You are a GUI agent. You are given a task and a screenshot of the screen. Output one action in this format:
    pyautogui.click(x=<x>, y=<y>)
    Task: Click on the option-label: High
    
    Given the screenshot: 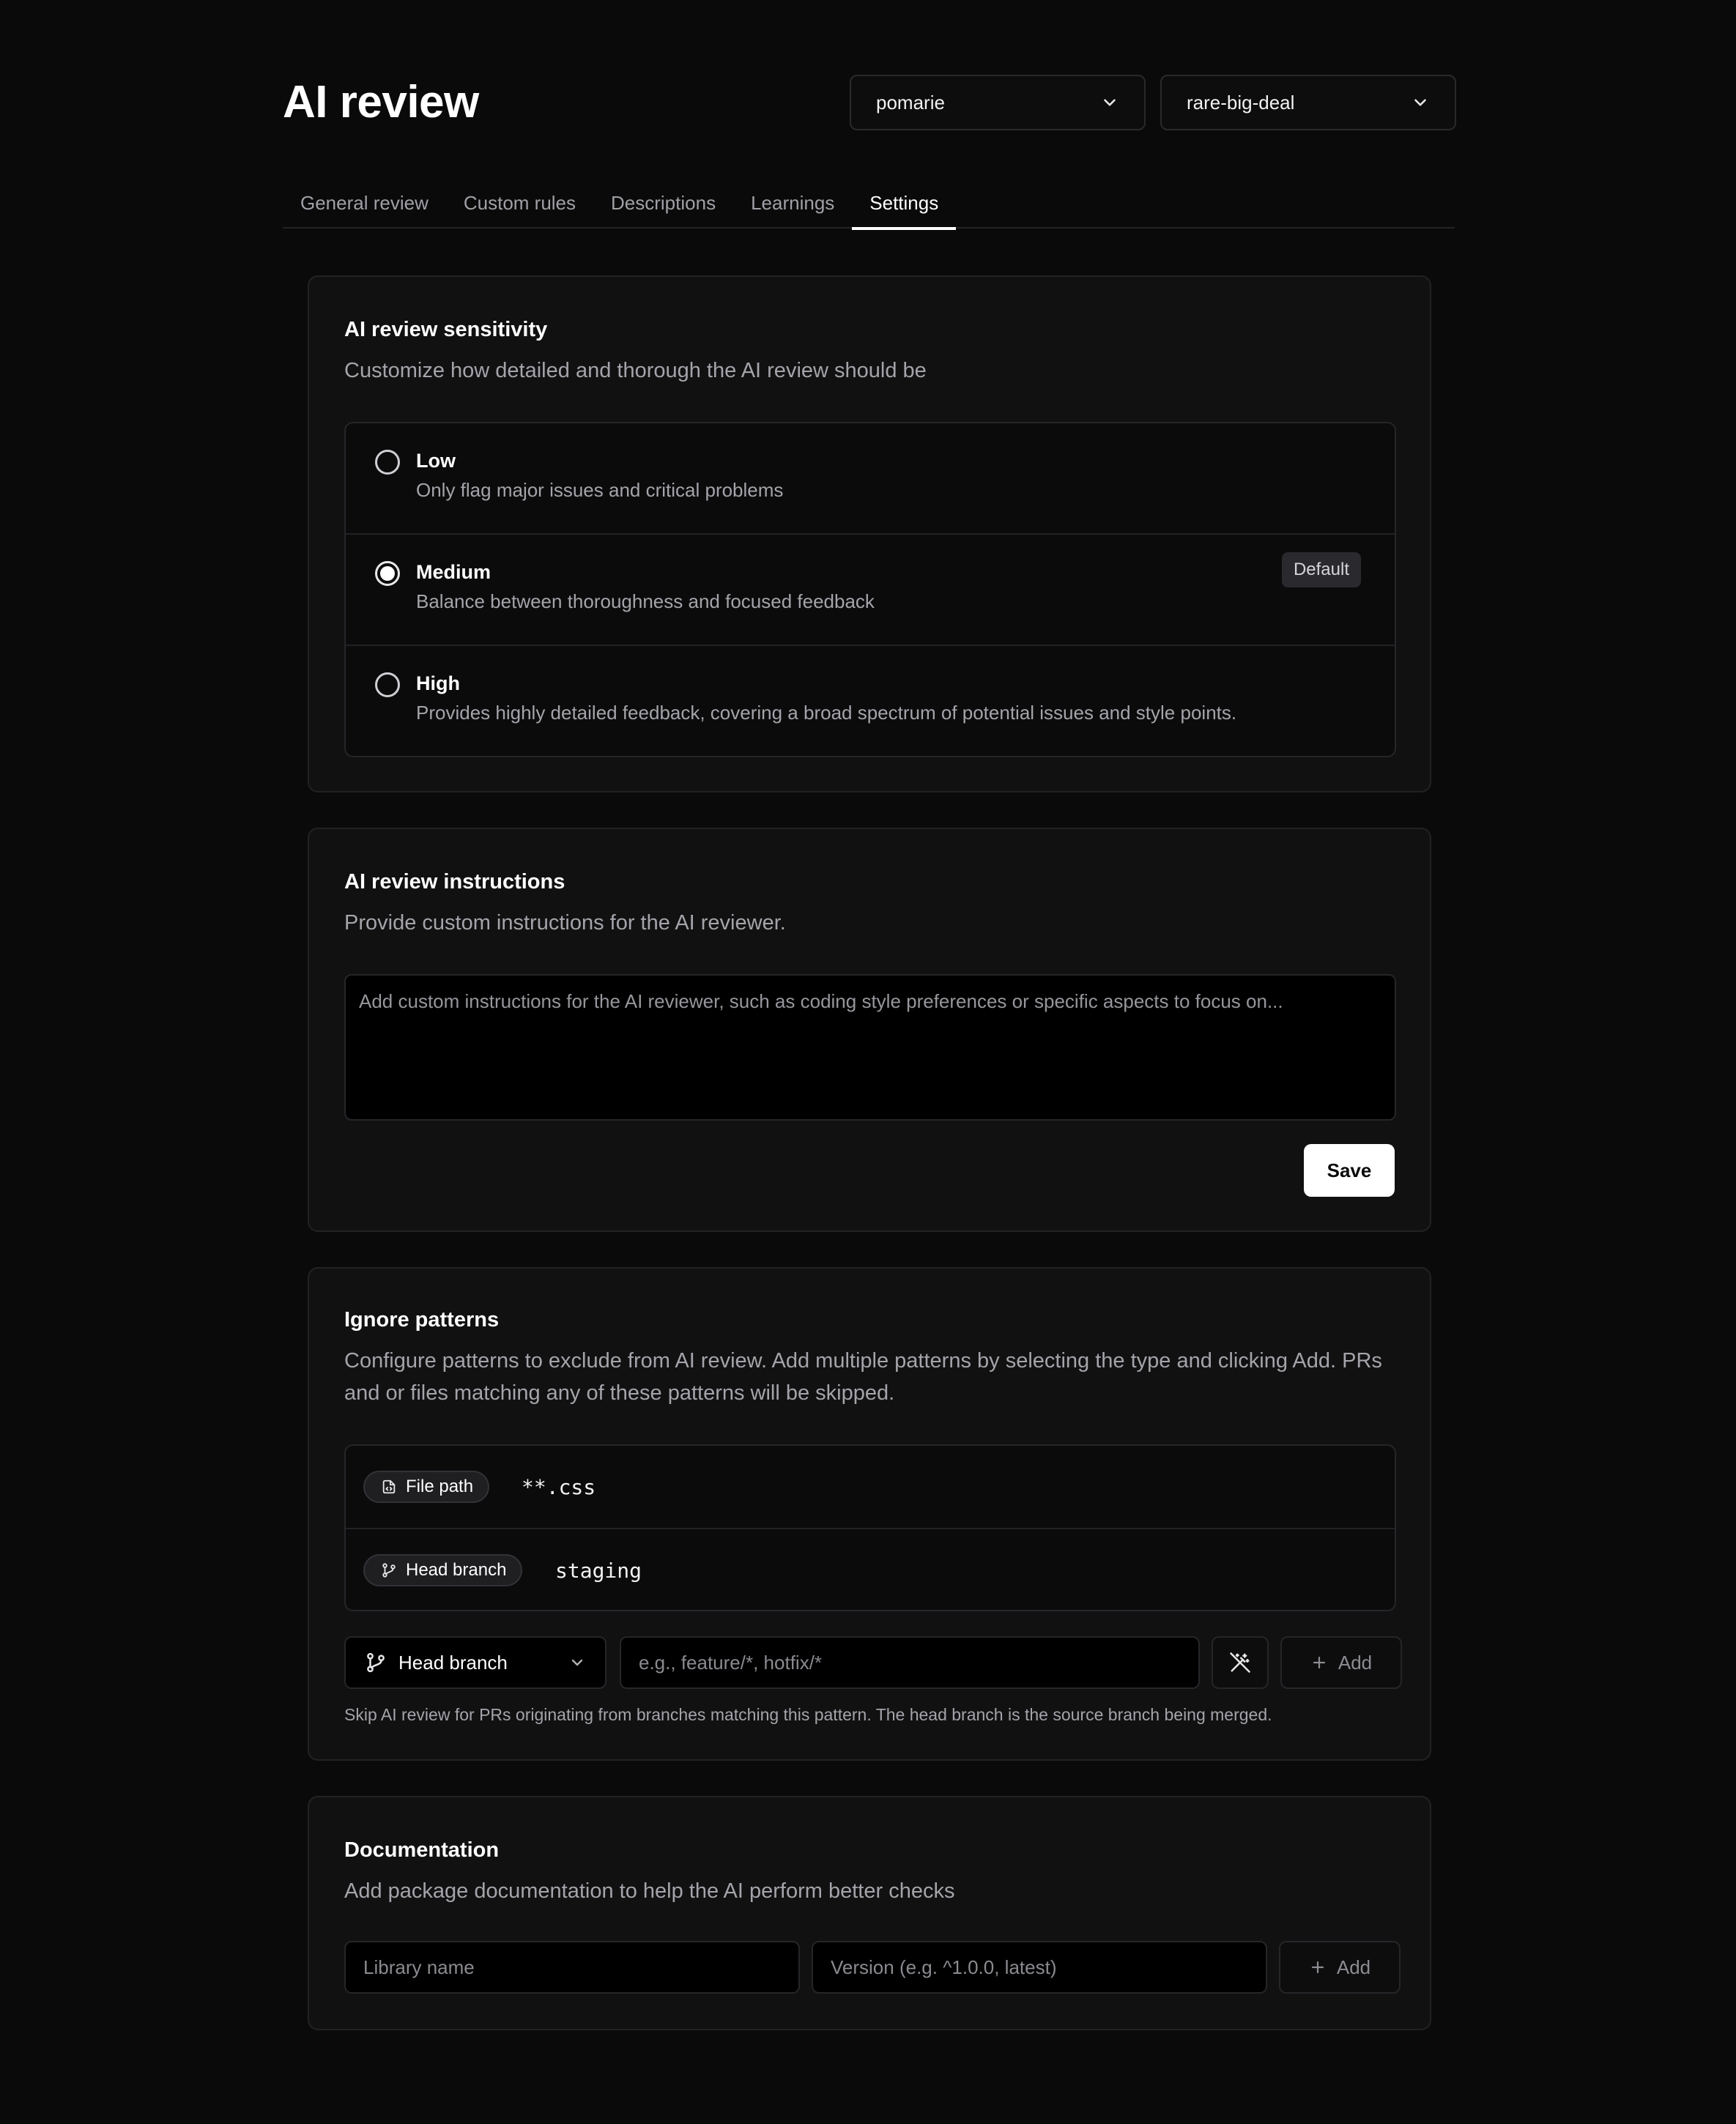 What is the action you would take?
    pyautogui.click(x=438, y=683)
    